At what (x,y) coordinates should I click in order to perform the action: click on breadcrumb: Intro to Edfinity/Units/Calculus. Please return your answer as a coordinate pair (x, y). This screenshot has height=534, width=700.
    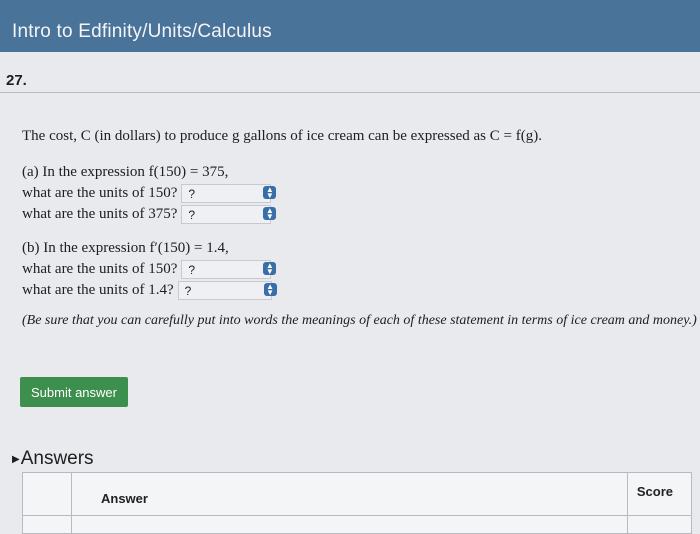
    Looking at the image, I should click on (142, 32).